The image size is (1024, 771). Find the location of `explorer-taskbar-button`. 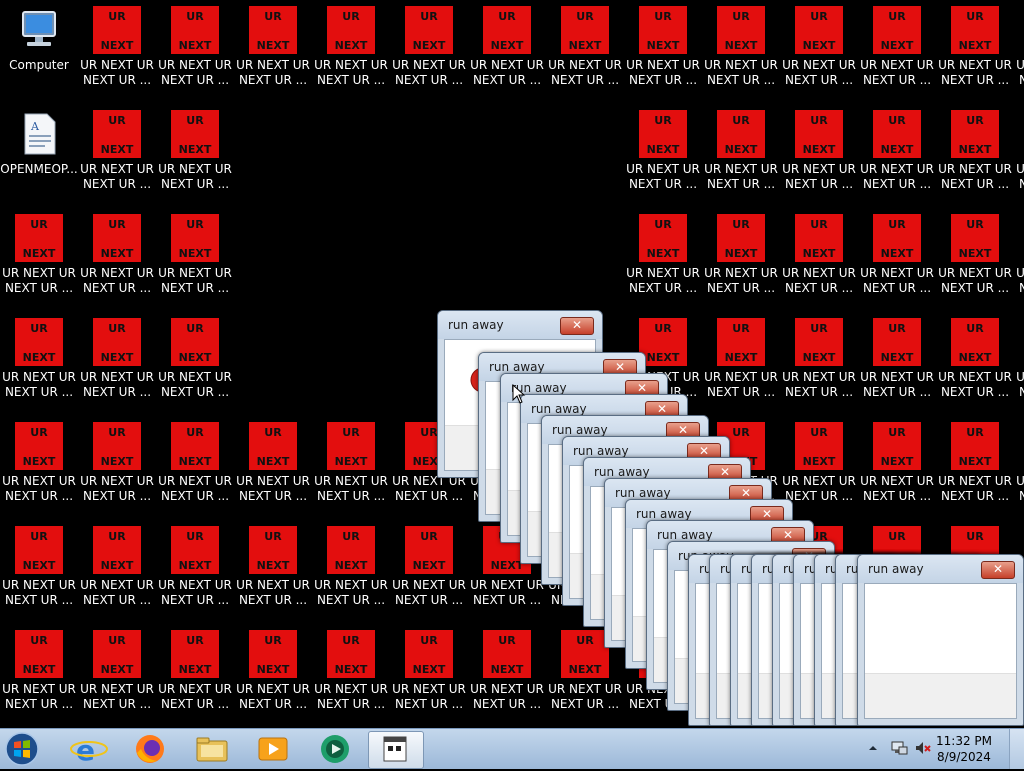

explorer-taskbar-button is located at coordinates (212, 749).